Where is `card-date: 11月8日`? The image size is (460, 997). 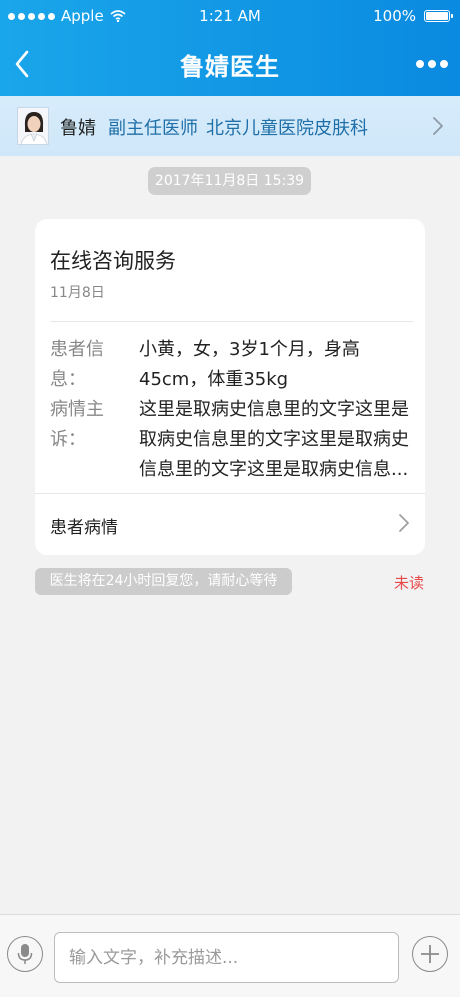
card-date: 11月8日 is located at coordinates (77, 293).